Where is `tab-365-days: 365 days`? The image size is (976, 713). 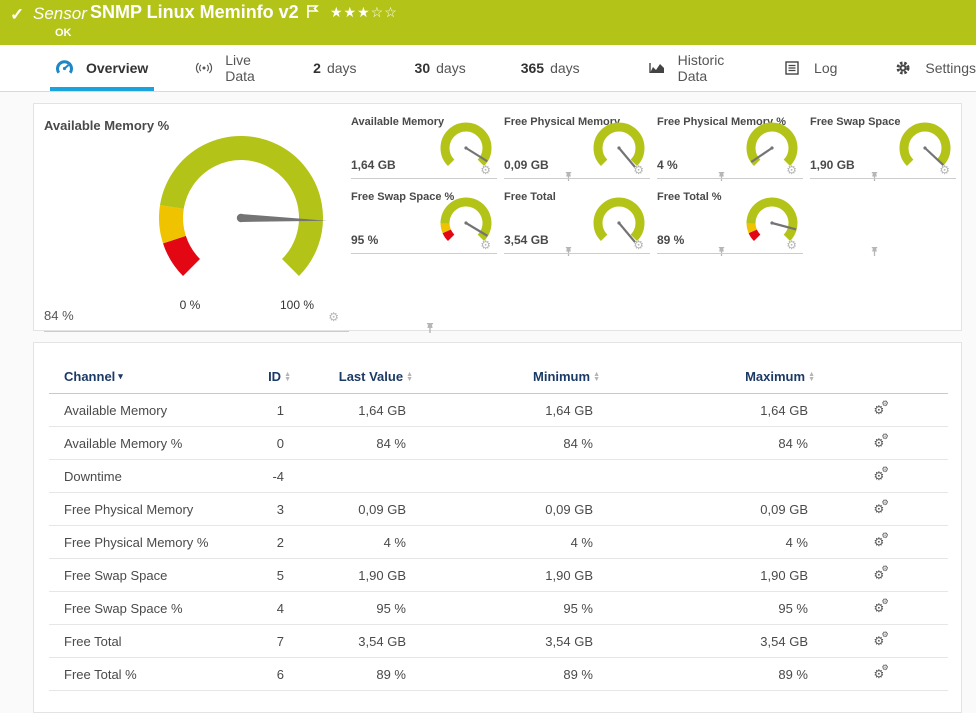 tab-365-days: 365 days is located at coordinates (550, 68).